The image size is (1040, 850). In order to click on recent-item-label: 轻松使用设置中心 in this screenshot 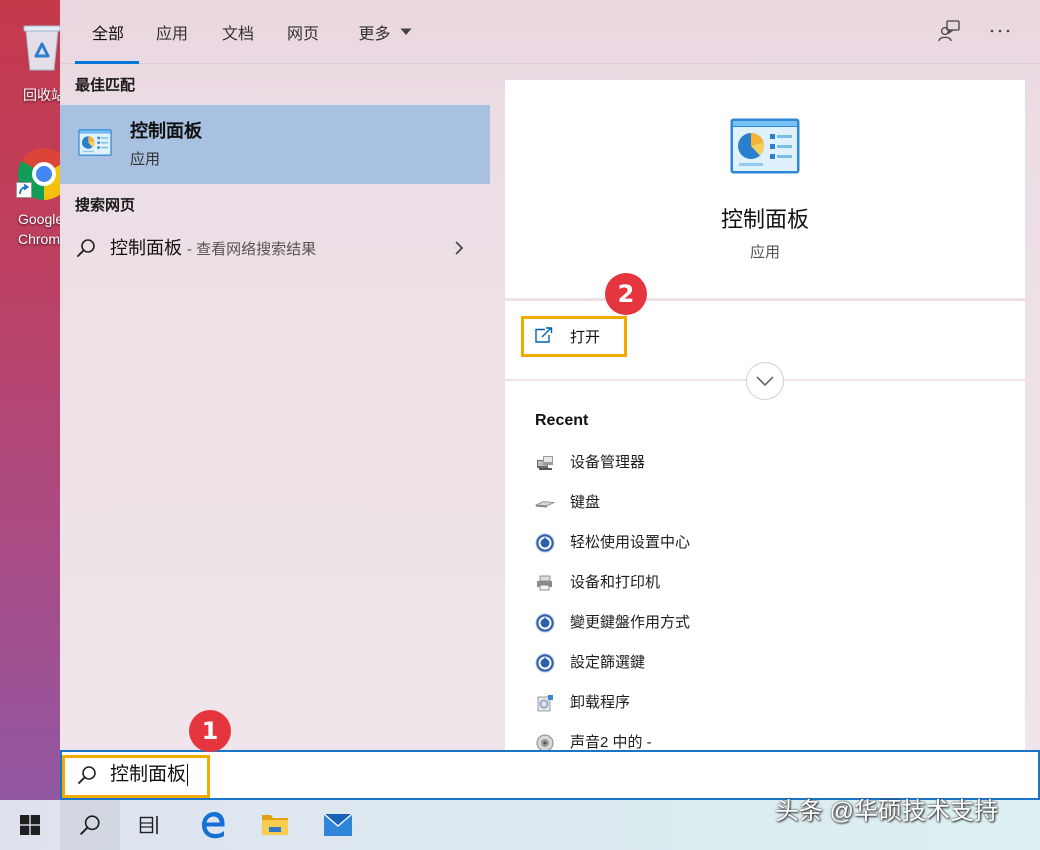, I will do `click(630, 542)`.